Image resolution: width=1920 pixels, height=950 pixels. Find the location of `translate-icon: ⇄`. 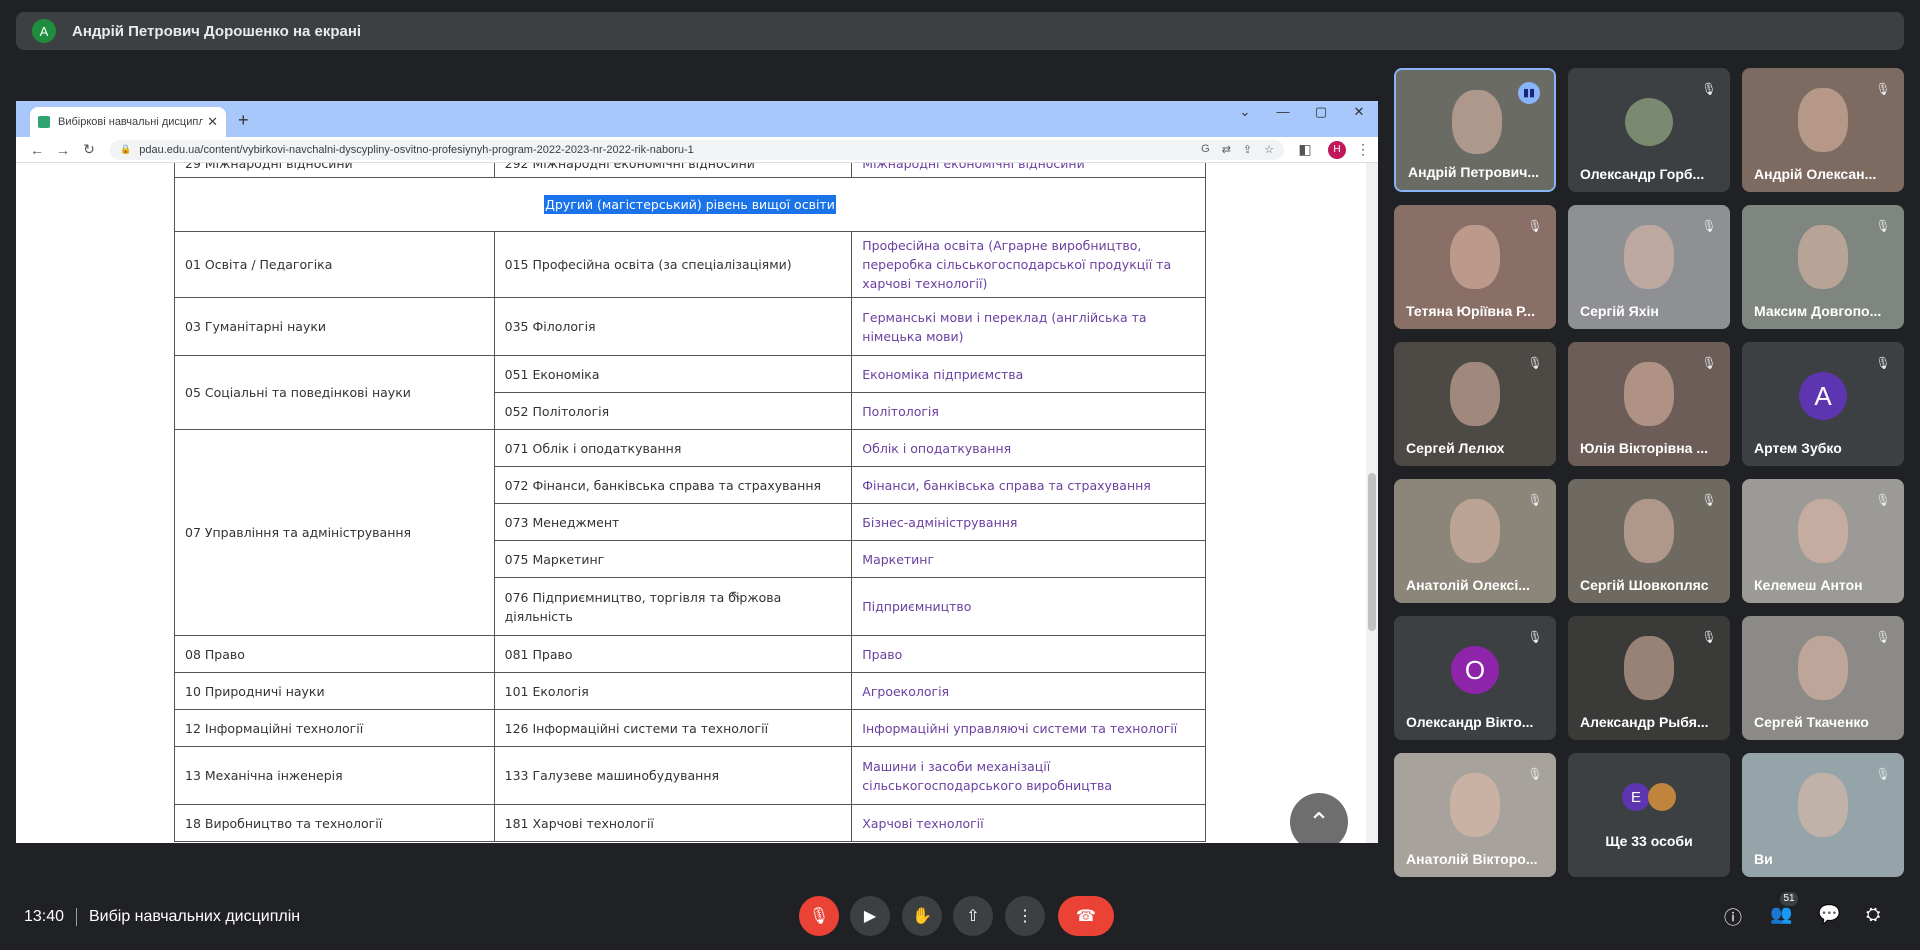

translate-icon: ⇄ is located at coordinates (1226, 149).